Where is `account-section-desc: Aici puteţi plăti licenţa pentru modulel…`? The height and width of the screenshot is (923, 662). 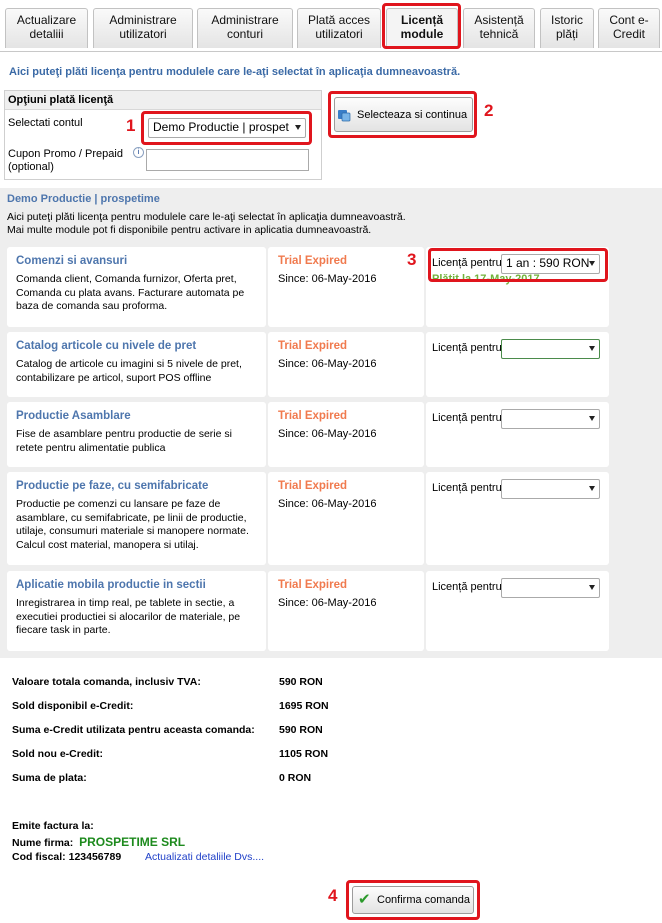 account-section-desc: Aici puteţi plăti licenţa pentru modulel… is located at coordinates (206, 223).